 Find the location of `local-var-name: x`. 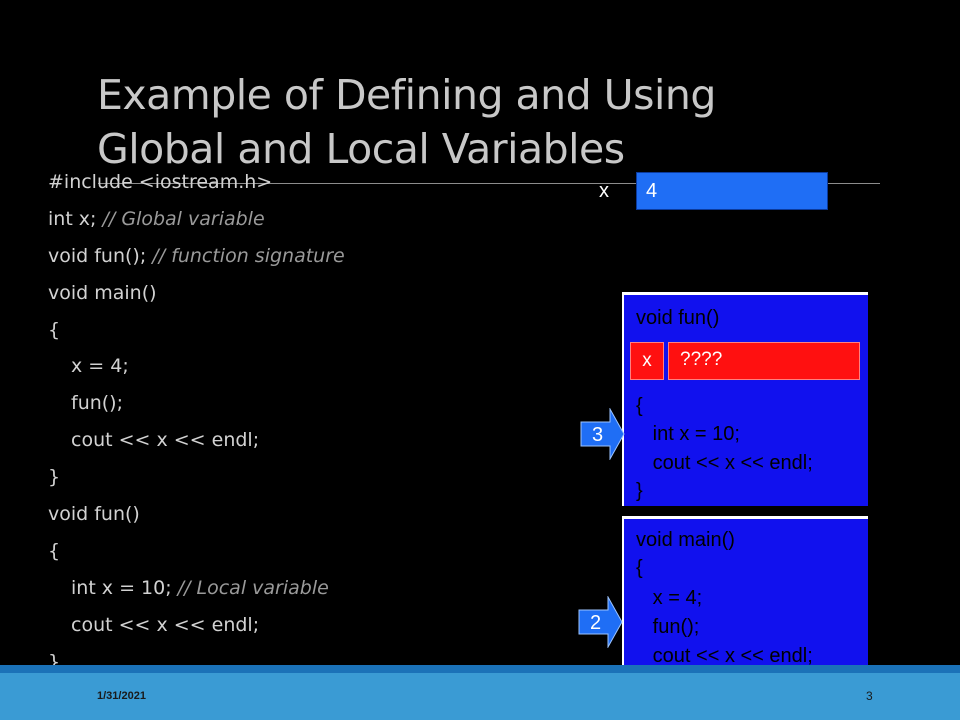

local-var-name: x is located at coordinates (647, 361).